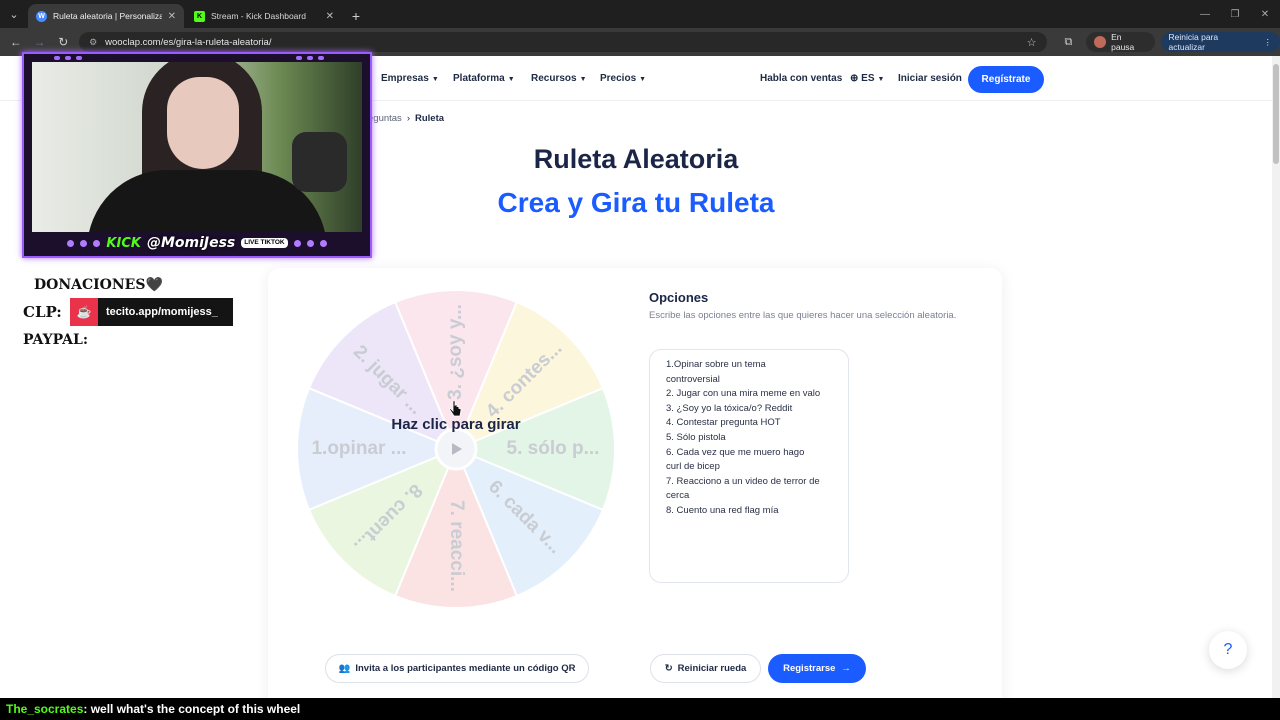 This screenshot has width=1280, height=720. I want to click on scrollbar-thumb, so click(1276, 114).